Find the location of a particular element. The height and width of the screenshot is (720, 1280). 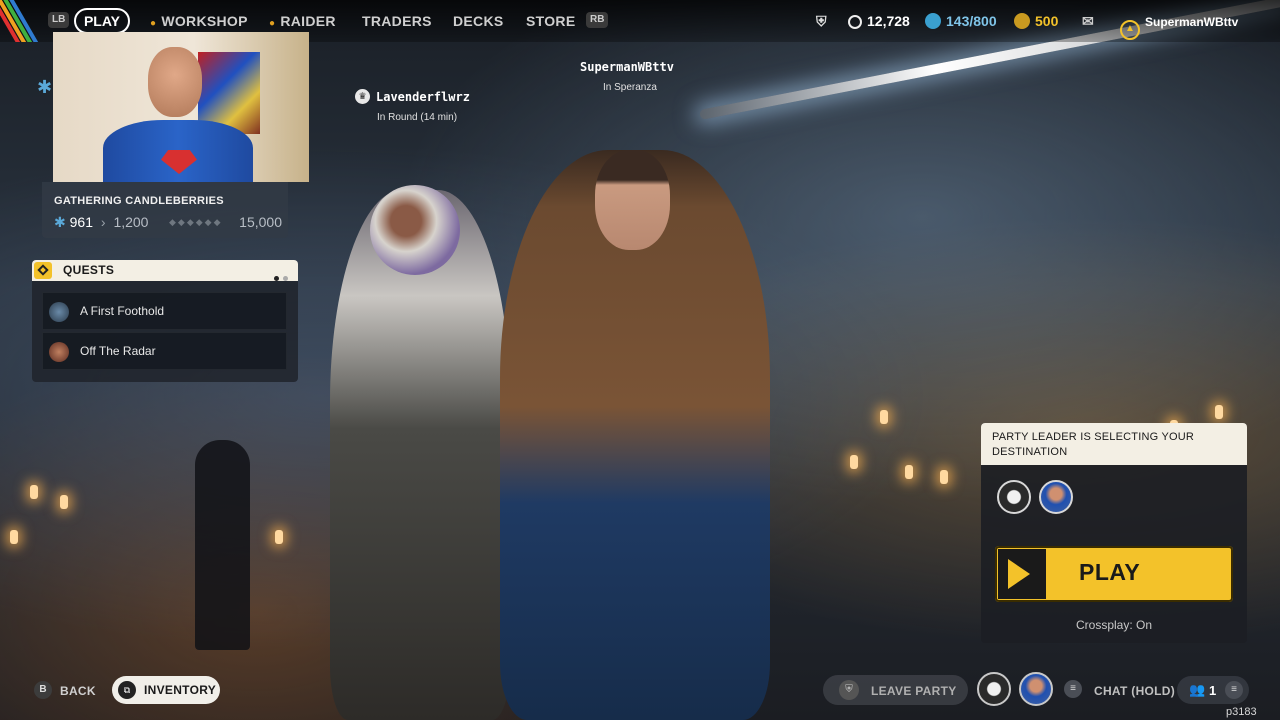

chevron-right-icon: › is located at coordinates (103, 222).